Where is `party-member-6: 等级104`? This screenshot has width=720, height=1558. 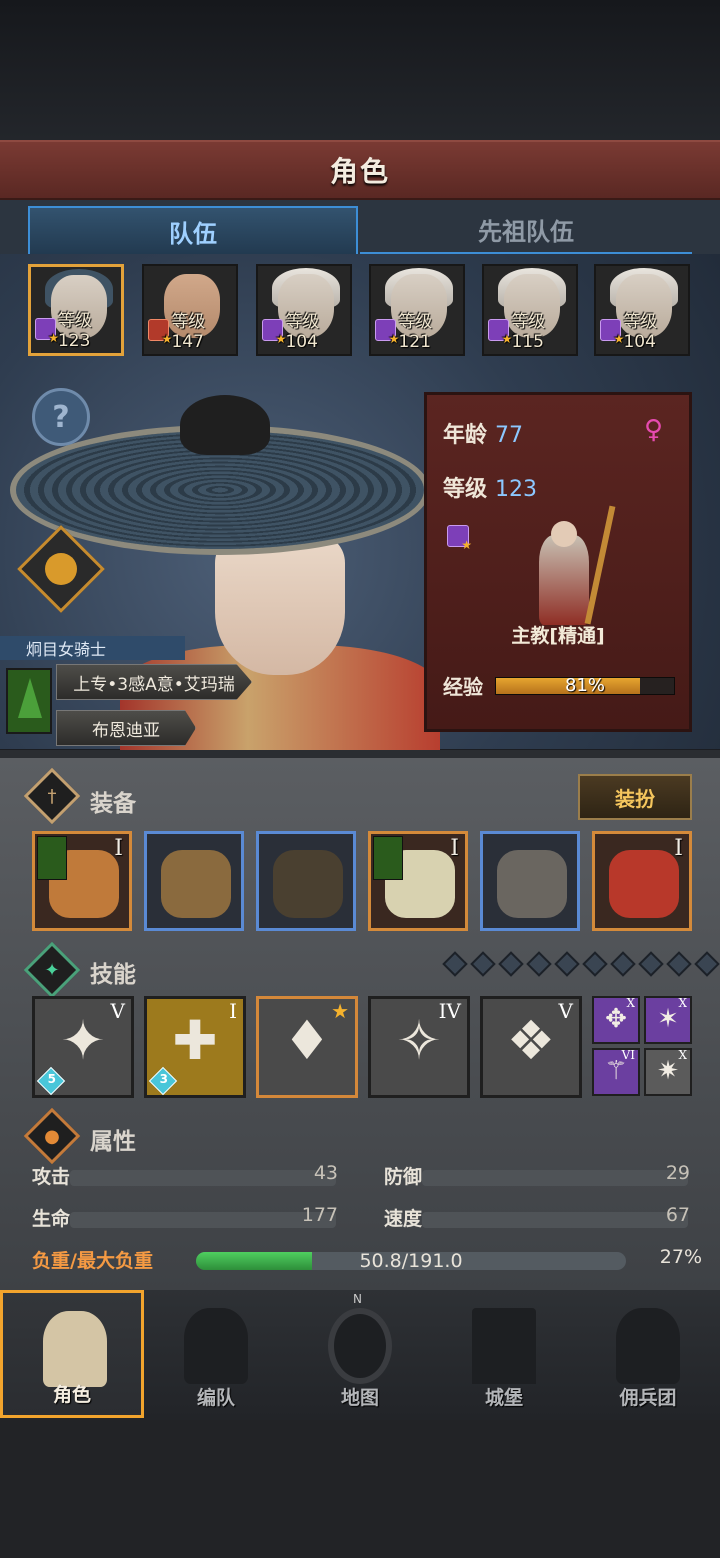 party-member-6: 等级104 is located at coordinates (642, 310).